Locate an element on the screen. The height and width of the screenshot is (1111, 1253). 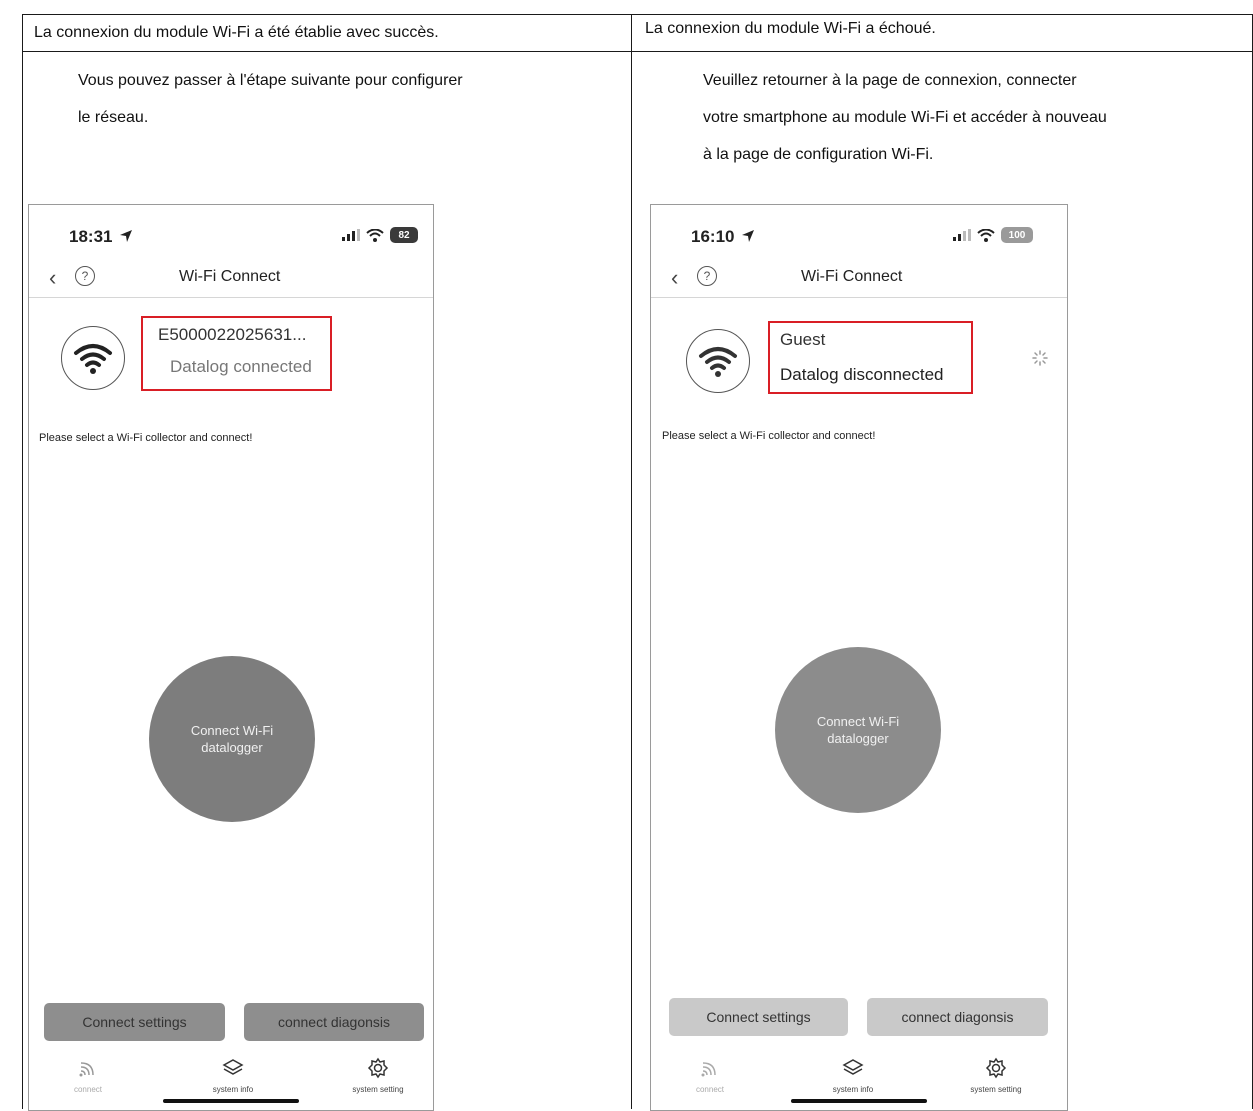
status-time: 16:10 is located at coordinates (723, 237).